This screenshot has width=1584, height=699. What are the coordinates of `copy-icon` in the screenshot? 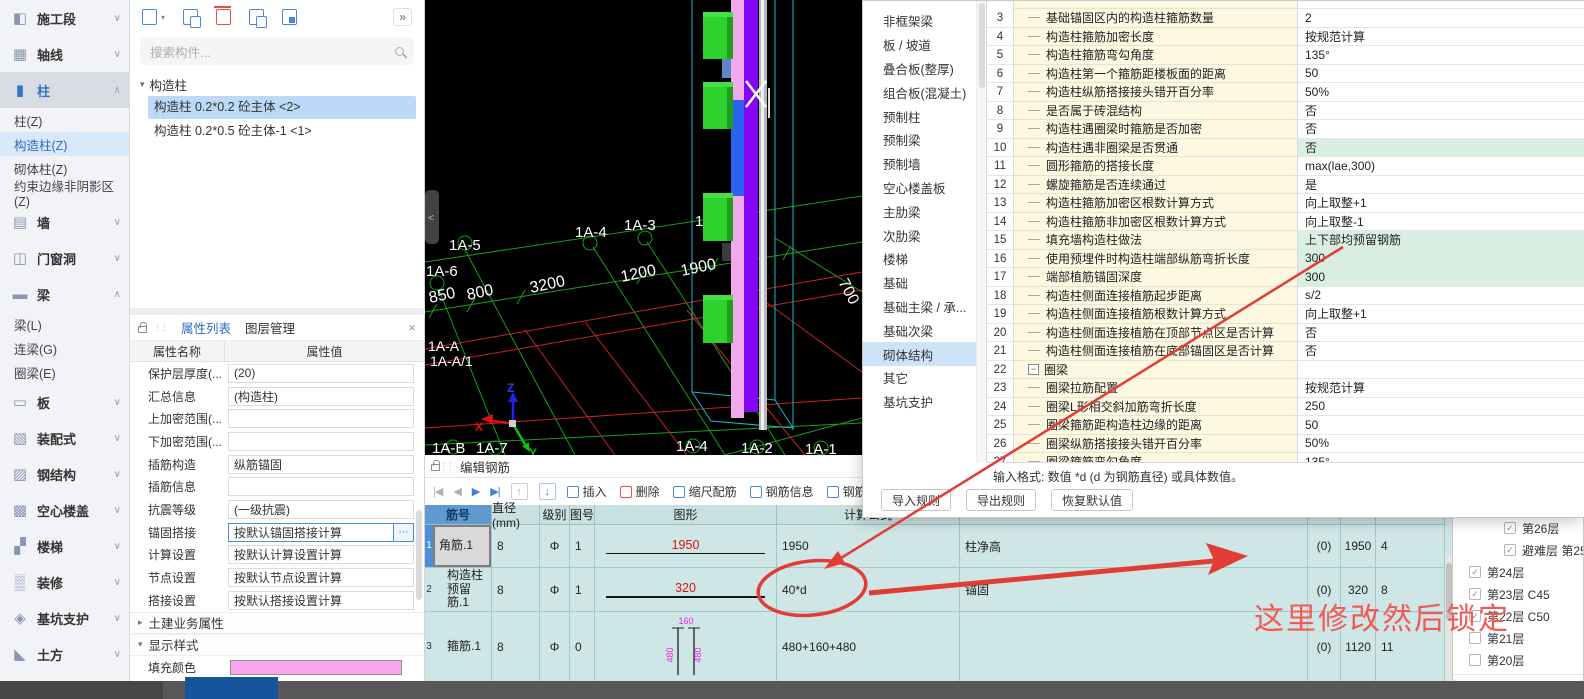 It's located at (192, 18).